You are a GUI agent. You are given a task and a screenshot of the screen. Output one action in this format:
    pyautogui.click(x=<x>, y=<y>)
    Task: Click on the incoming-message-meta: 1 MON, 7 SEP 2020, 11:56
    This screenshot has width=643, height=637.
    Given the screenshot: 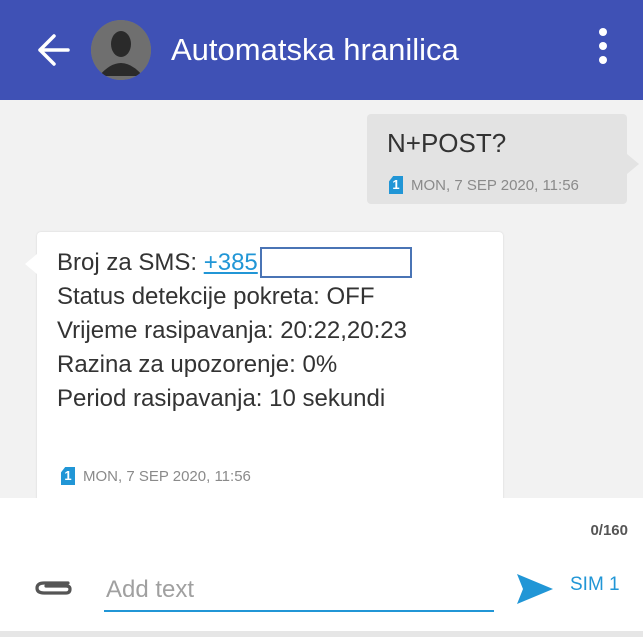 What is the action you would take?
    pyautogui.click(x=156, y=476)
    